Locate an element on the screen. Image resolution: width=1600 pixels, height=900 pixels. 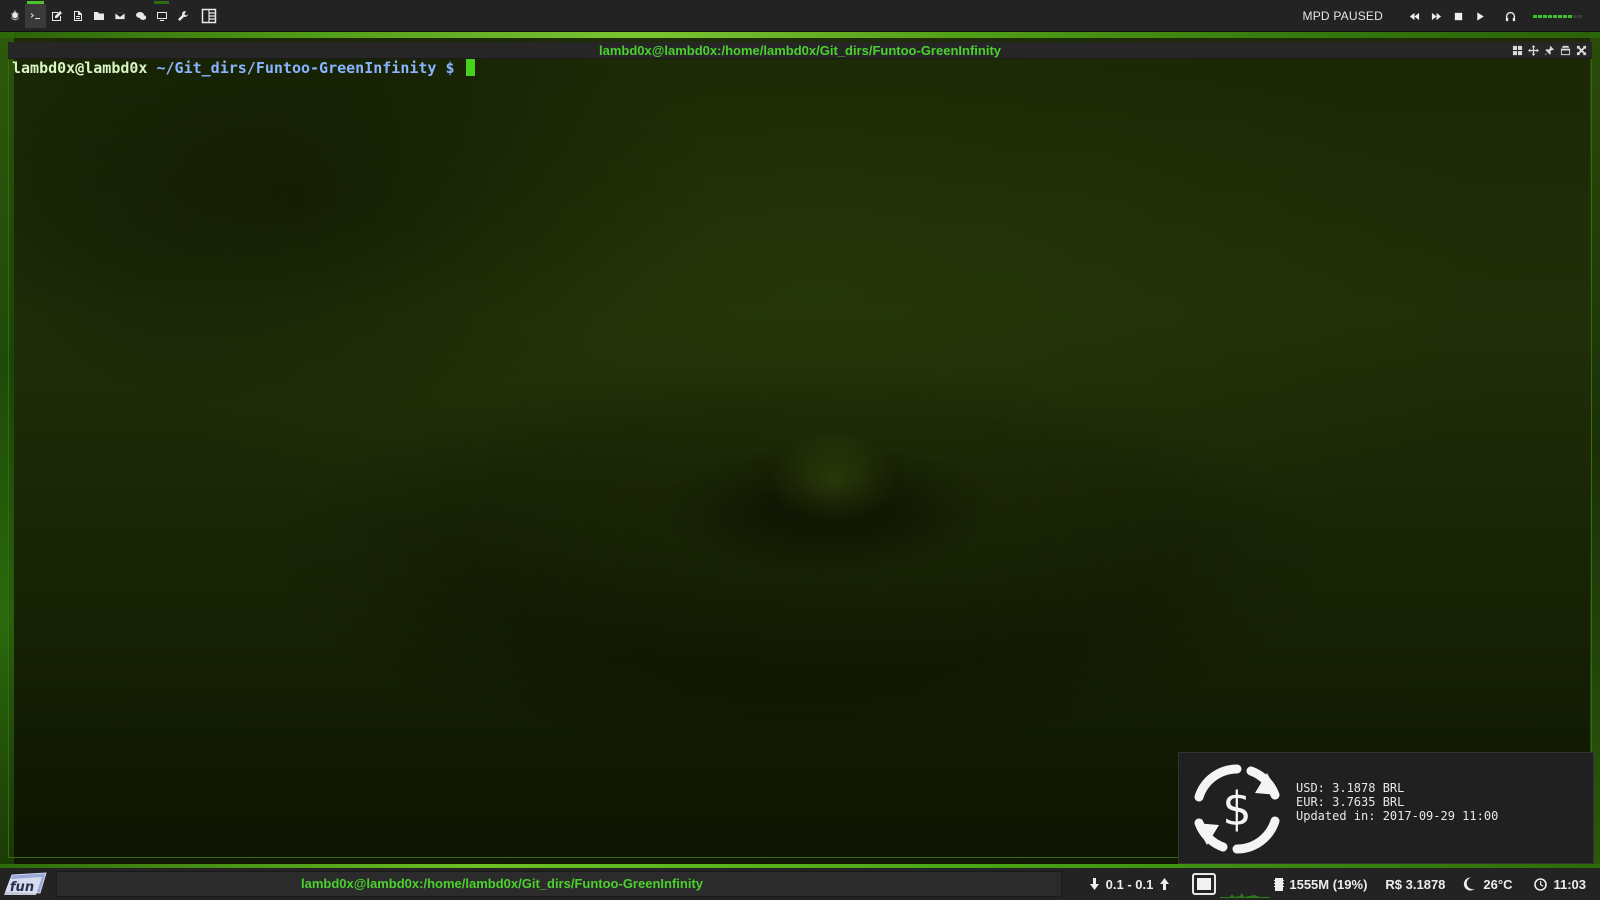
window-controls is located at coordinates (1549, 50).